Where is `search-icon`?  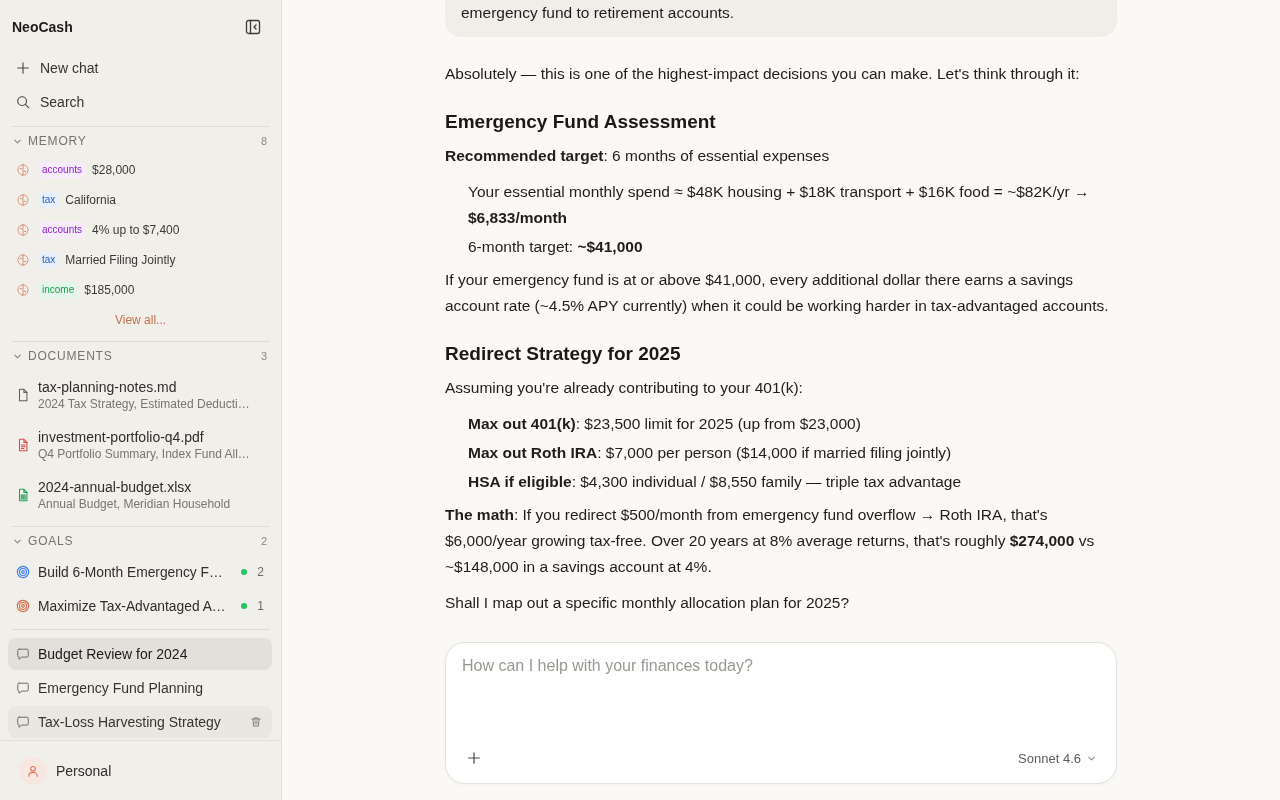
search-icon is located at coordinates (23, 102).